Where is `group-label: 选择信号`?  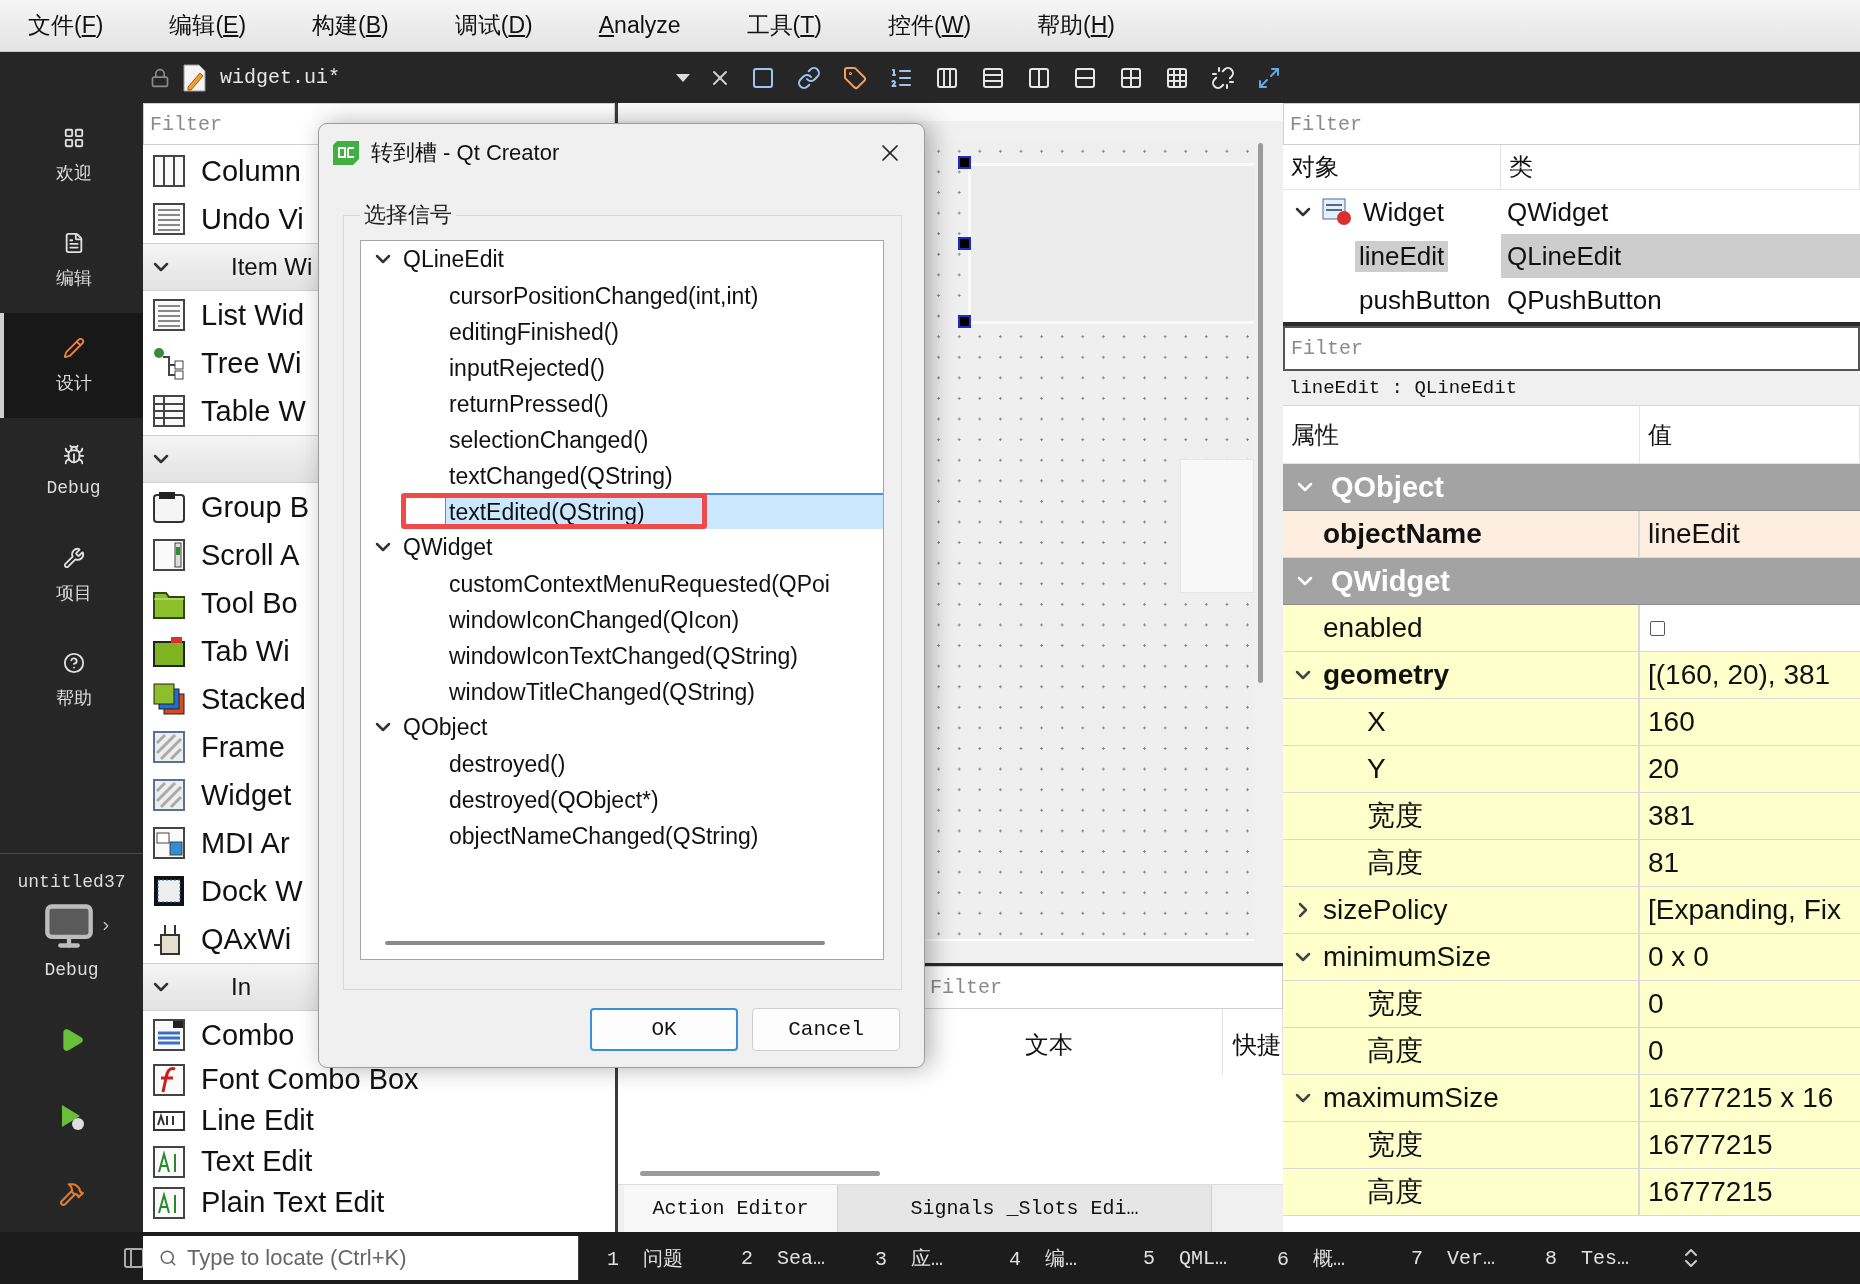
group-label: 选择信号 is located at coordinates (408, 215).